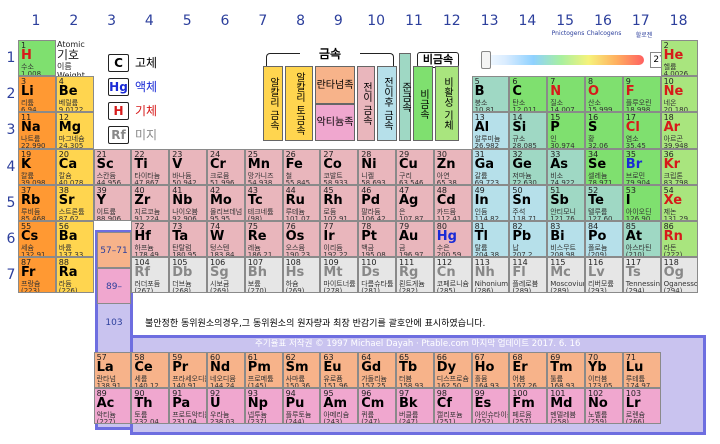  What do you see at coordinates (604, 130) in the screenshot?
I see `element-s: 16 S 황 32.06` at bounding box center [604, 130].